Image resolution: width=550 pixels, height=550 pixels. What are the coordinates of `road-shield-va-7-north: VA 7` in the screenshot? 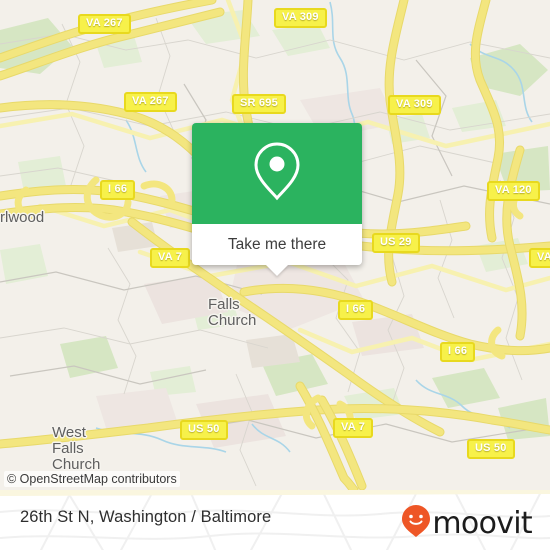 It's located at (170, 258).